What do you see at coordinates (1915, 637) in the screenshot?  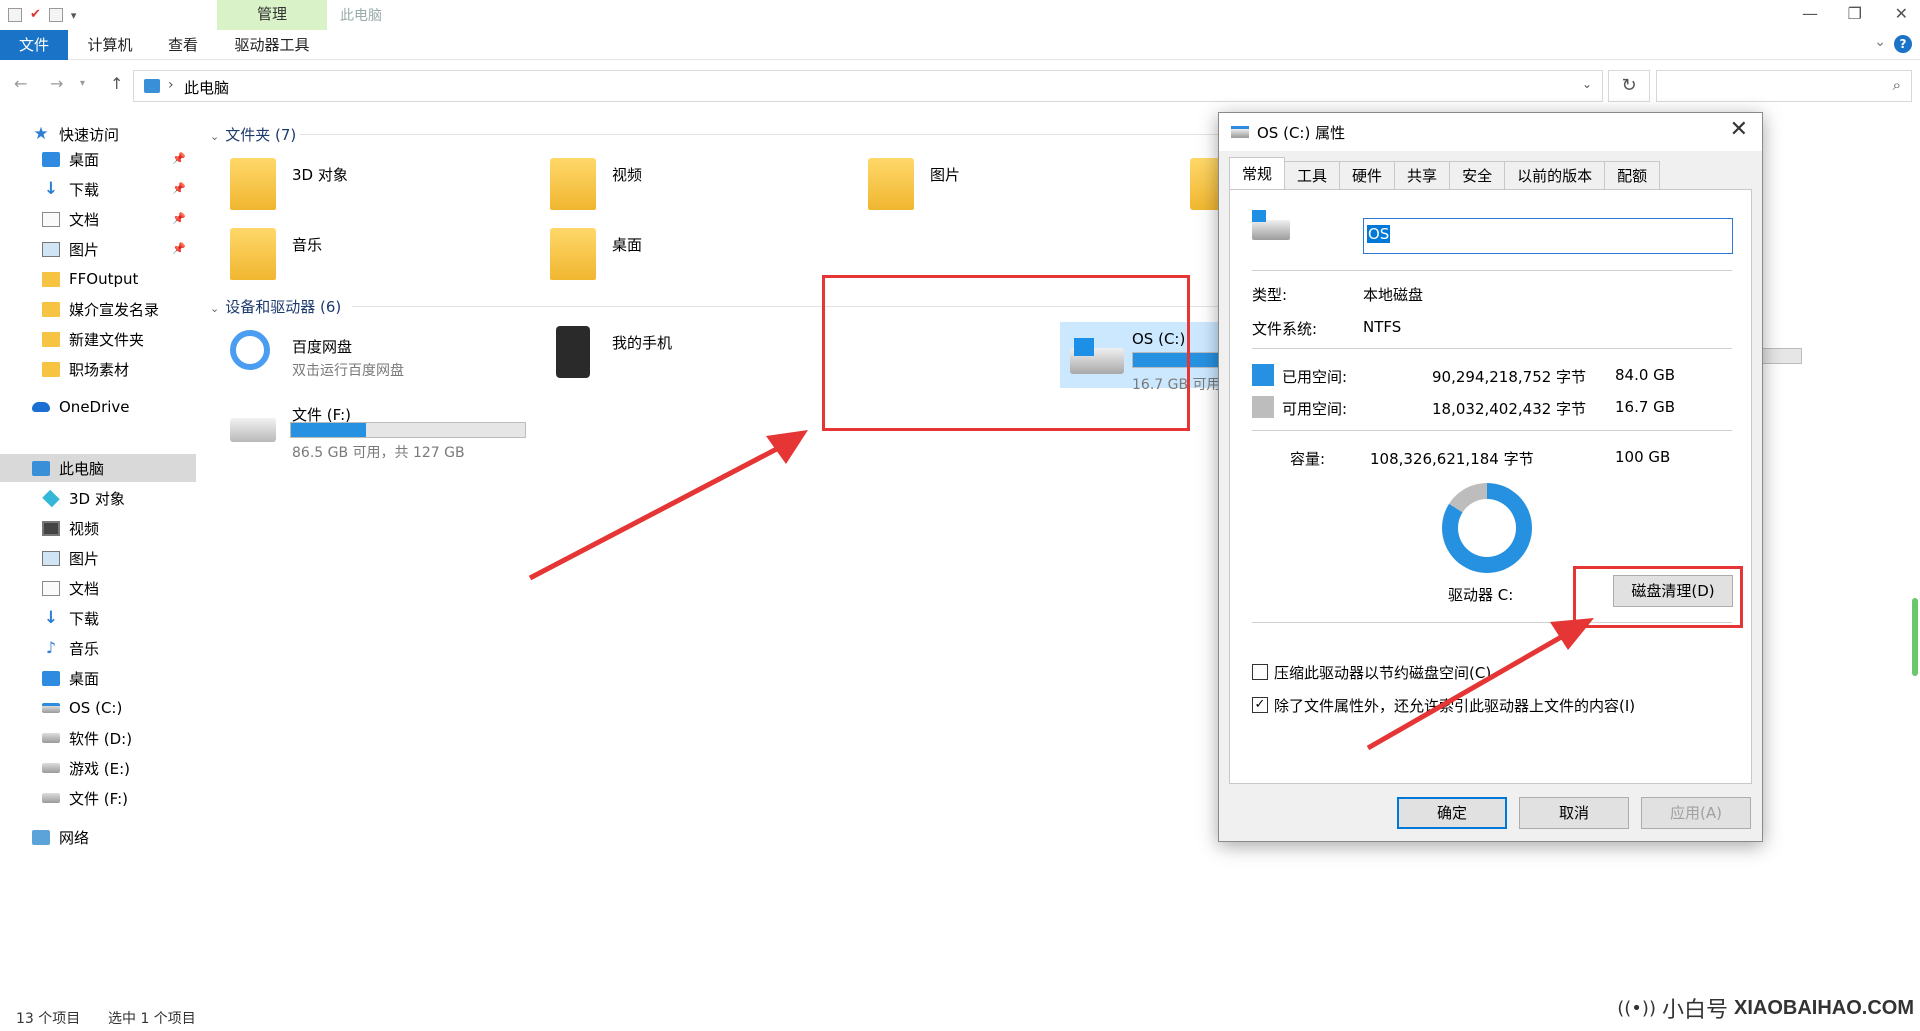 I see `scrollbar-indicator` at bounding box center [1915, 637].